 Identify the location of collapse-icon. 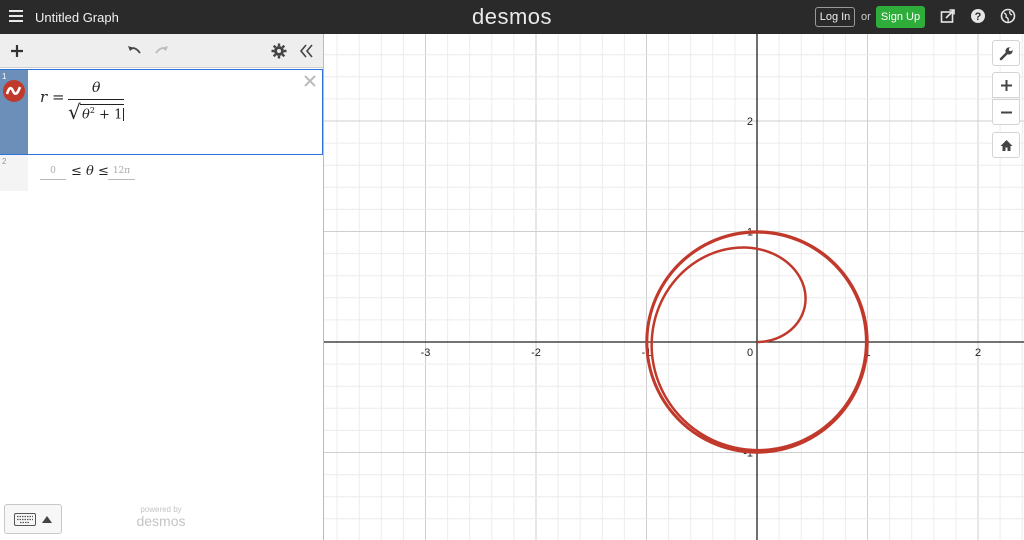
(306, 51).